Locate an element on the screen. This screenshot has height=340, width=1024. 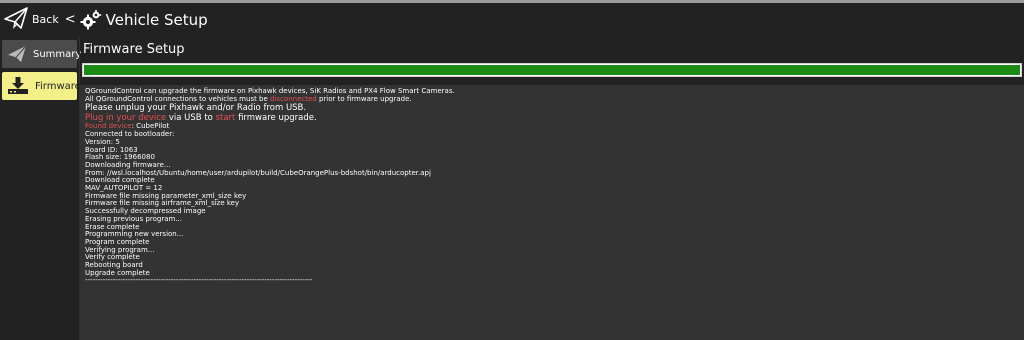
page-title: Vehicle Setup is located at coordinates (156, 19).